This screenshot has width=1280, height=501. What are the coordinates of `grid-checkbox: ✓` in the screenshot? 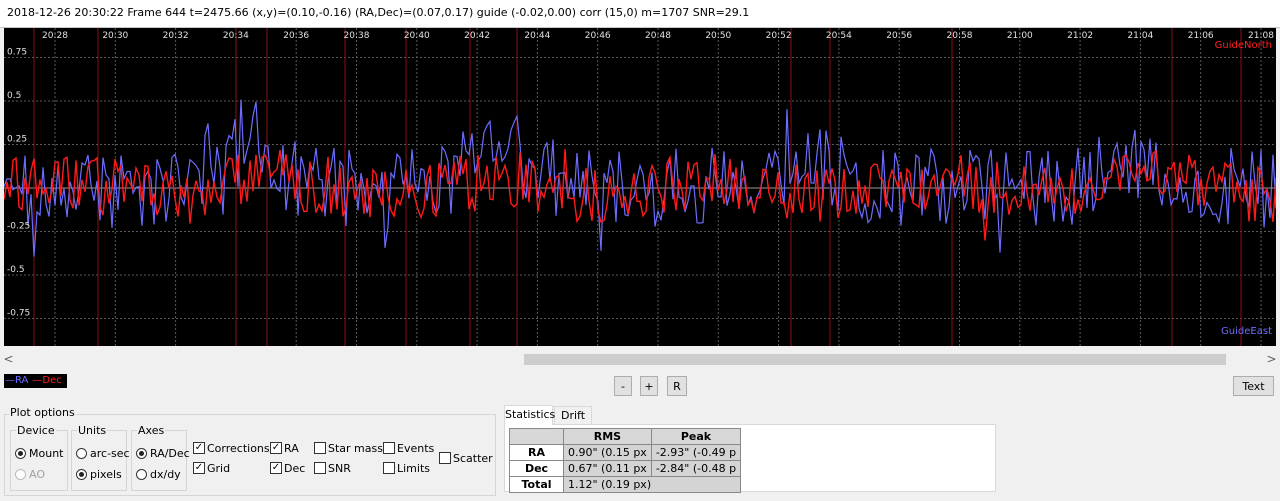 It's located at (199, 468).